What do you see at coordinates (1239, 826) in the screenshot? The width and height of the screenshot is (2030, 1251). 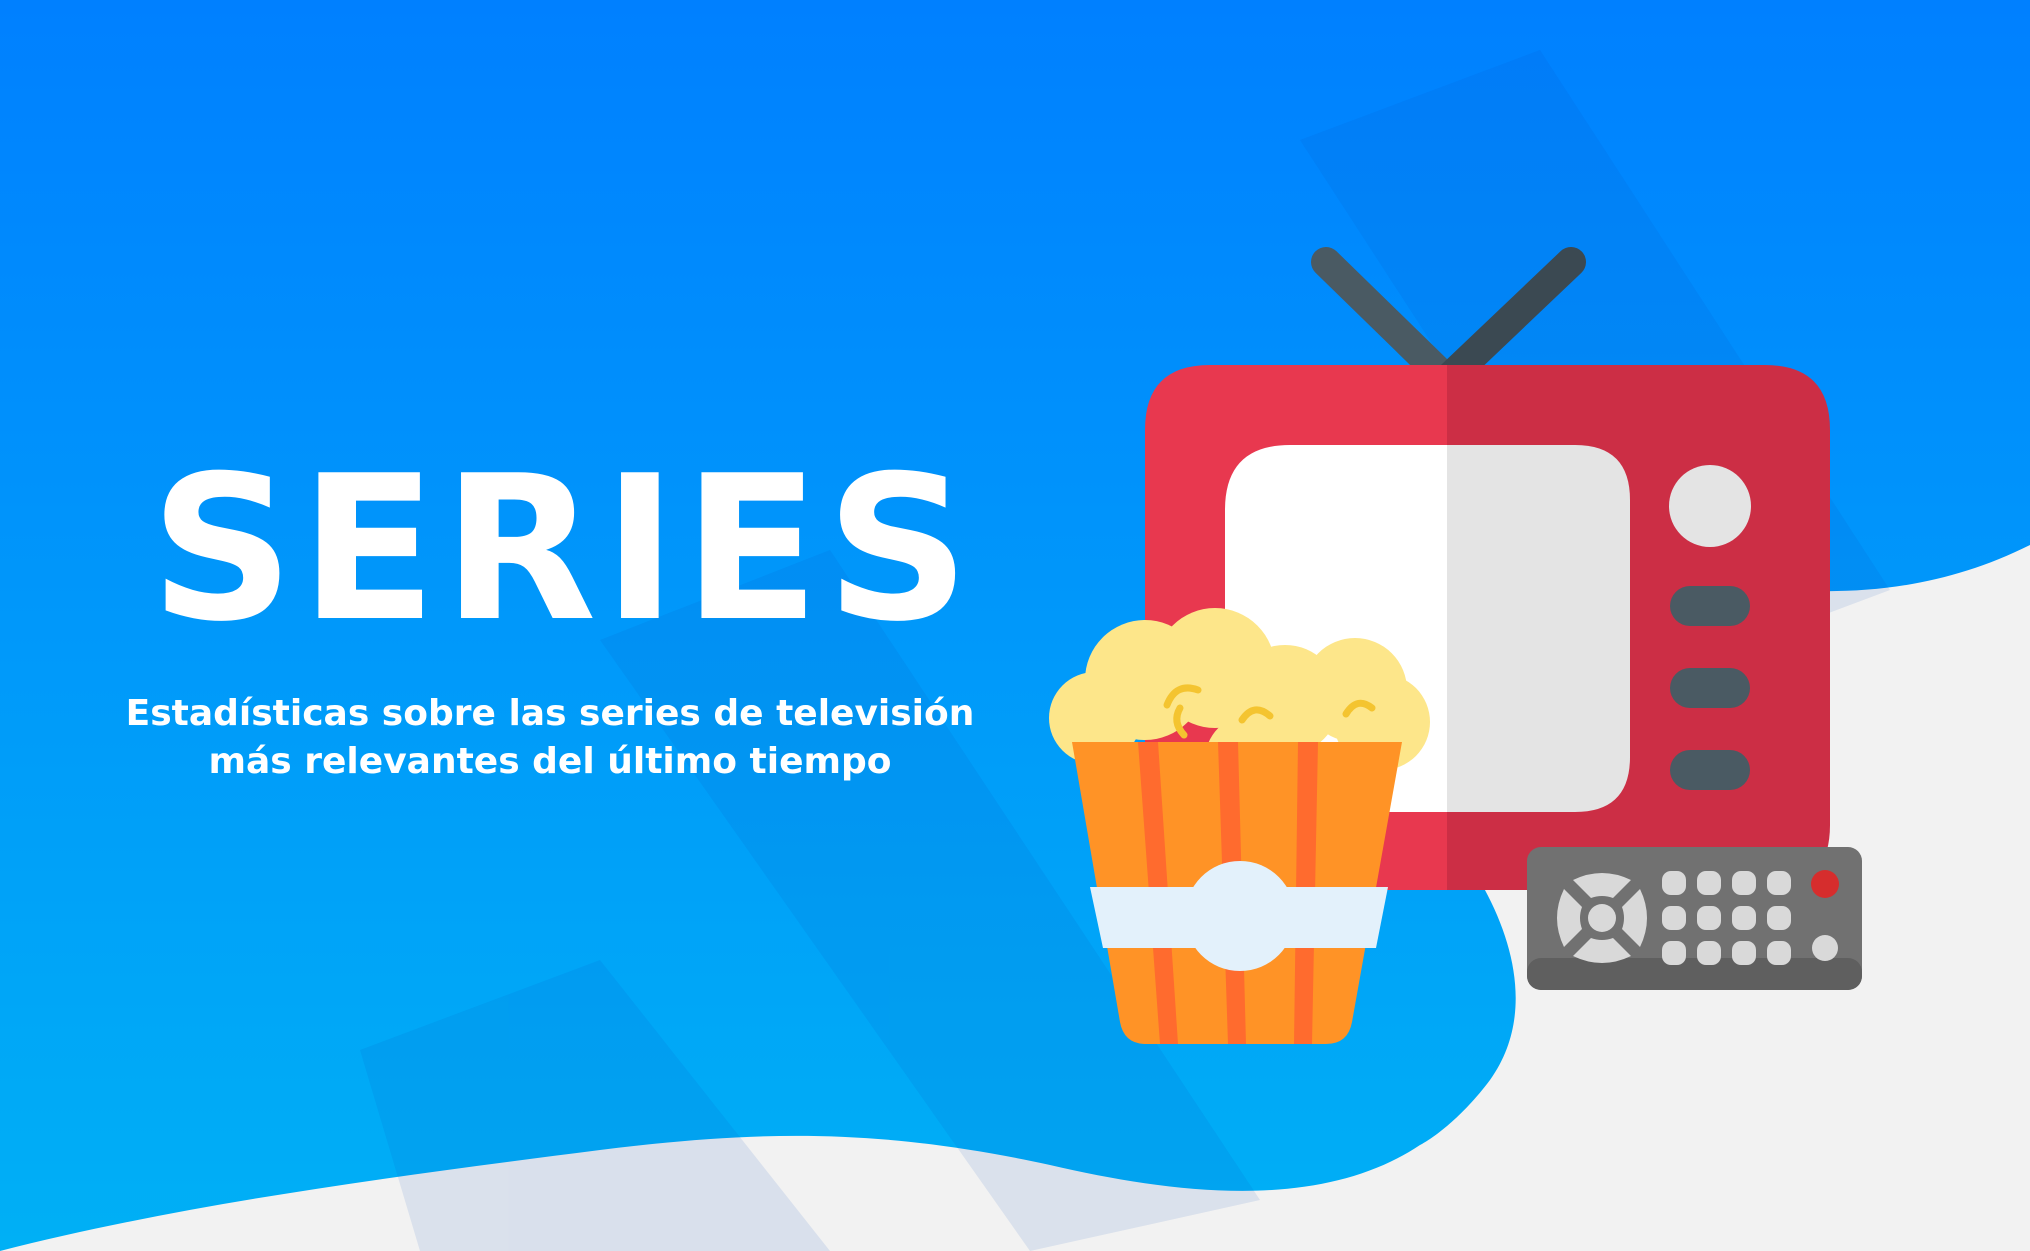 I see `popcorn-icon` at bounding box center [1239, 826].